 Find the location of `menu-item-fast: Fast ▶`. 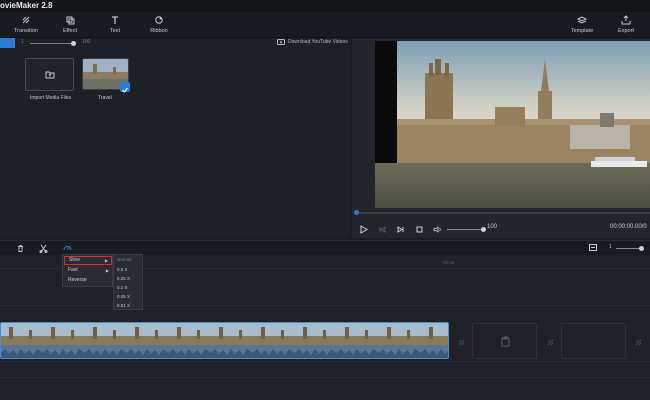

menu-item-fast: Fast ▶ is located at coordinates (88, 270).